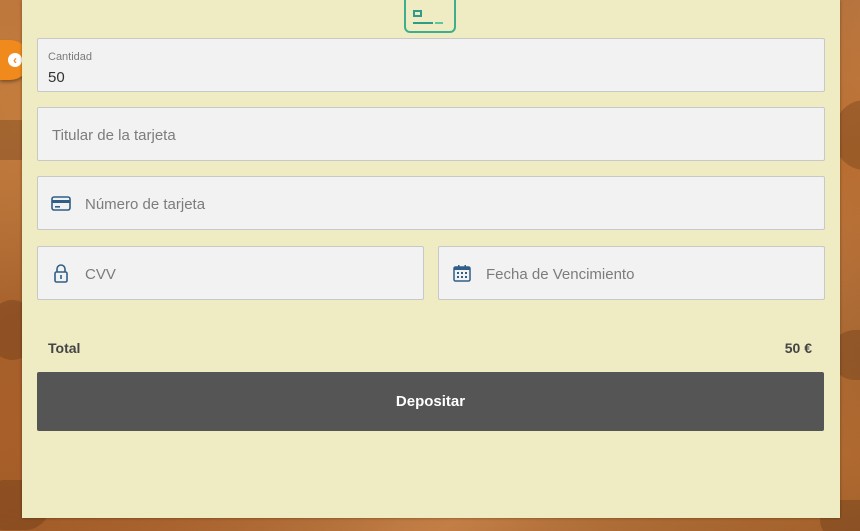 The image size is (860, 531). What do you see at coordinates (61, 273) in the screenshot?
I see `lock-icon` at bounding box center [61, 273].